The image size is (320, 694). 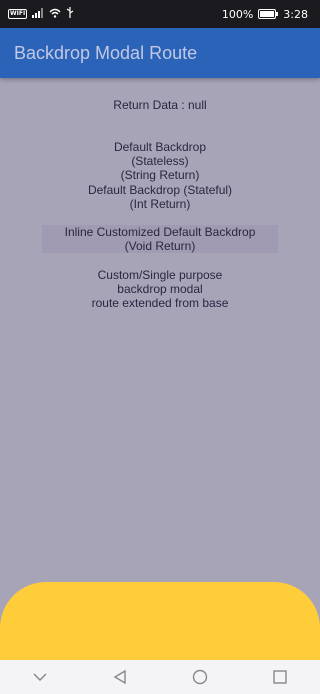 I want to click on status-left: WIFI, so click(x=41, y=14).